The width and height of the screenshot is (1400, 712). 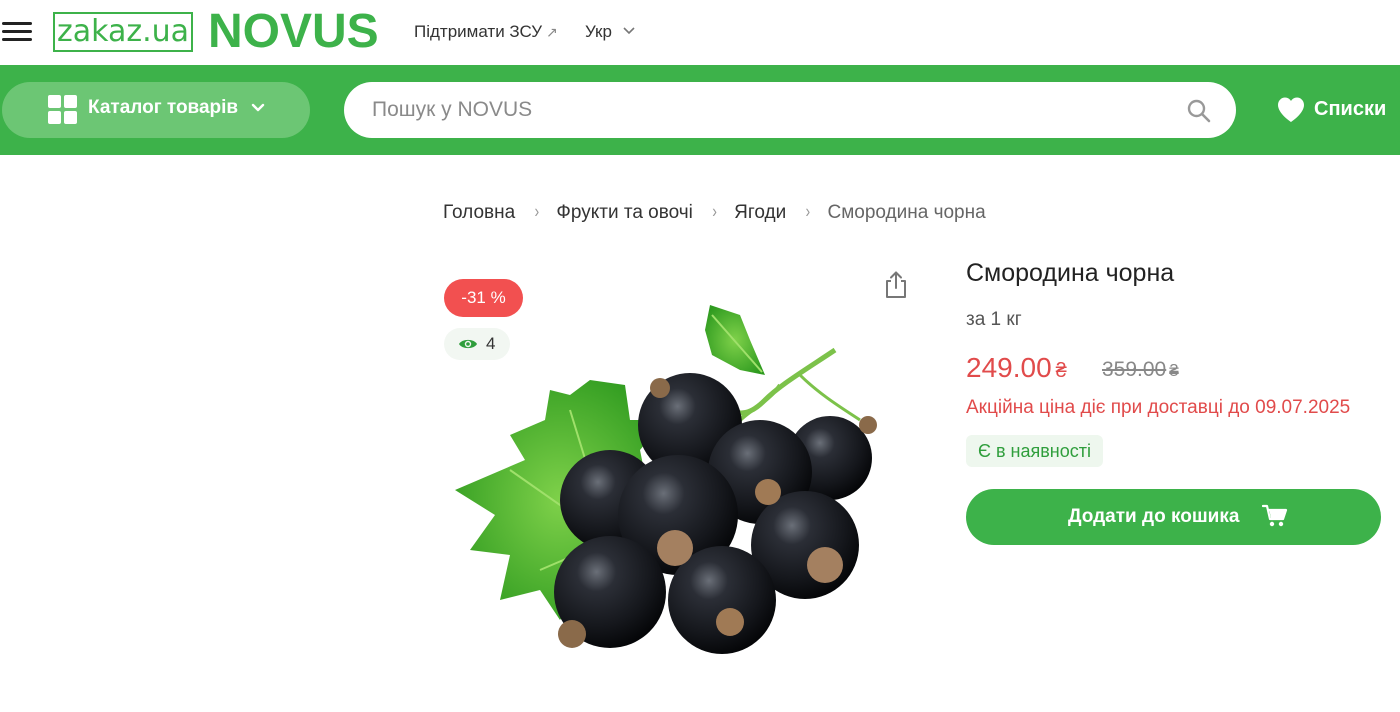 What do you see at coordinates (163, 107) in the screenshot?
I see `catalog-label: Каталог товарів` at bounding box center [163, 107].